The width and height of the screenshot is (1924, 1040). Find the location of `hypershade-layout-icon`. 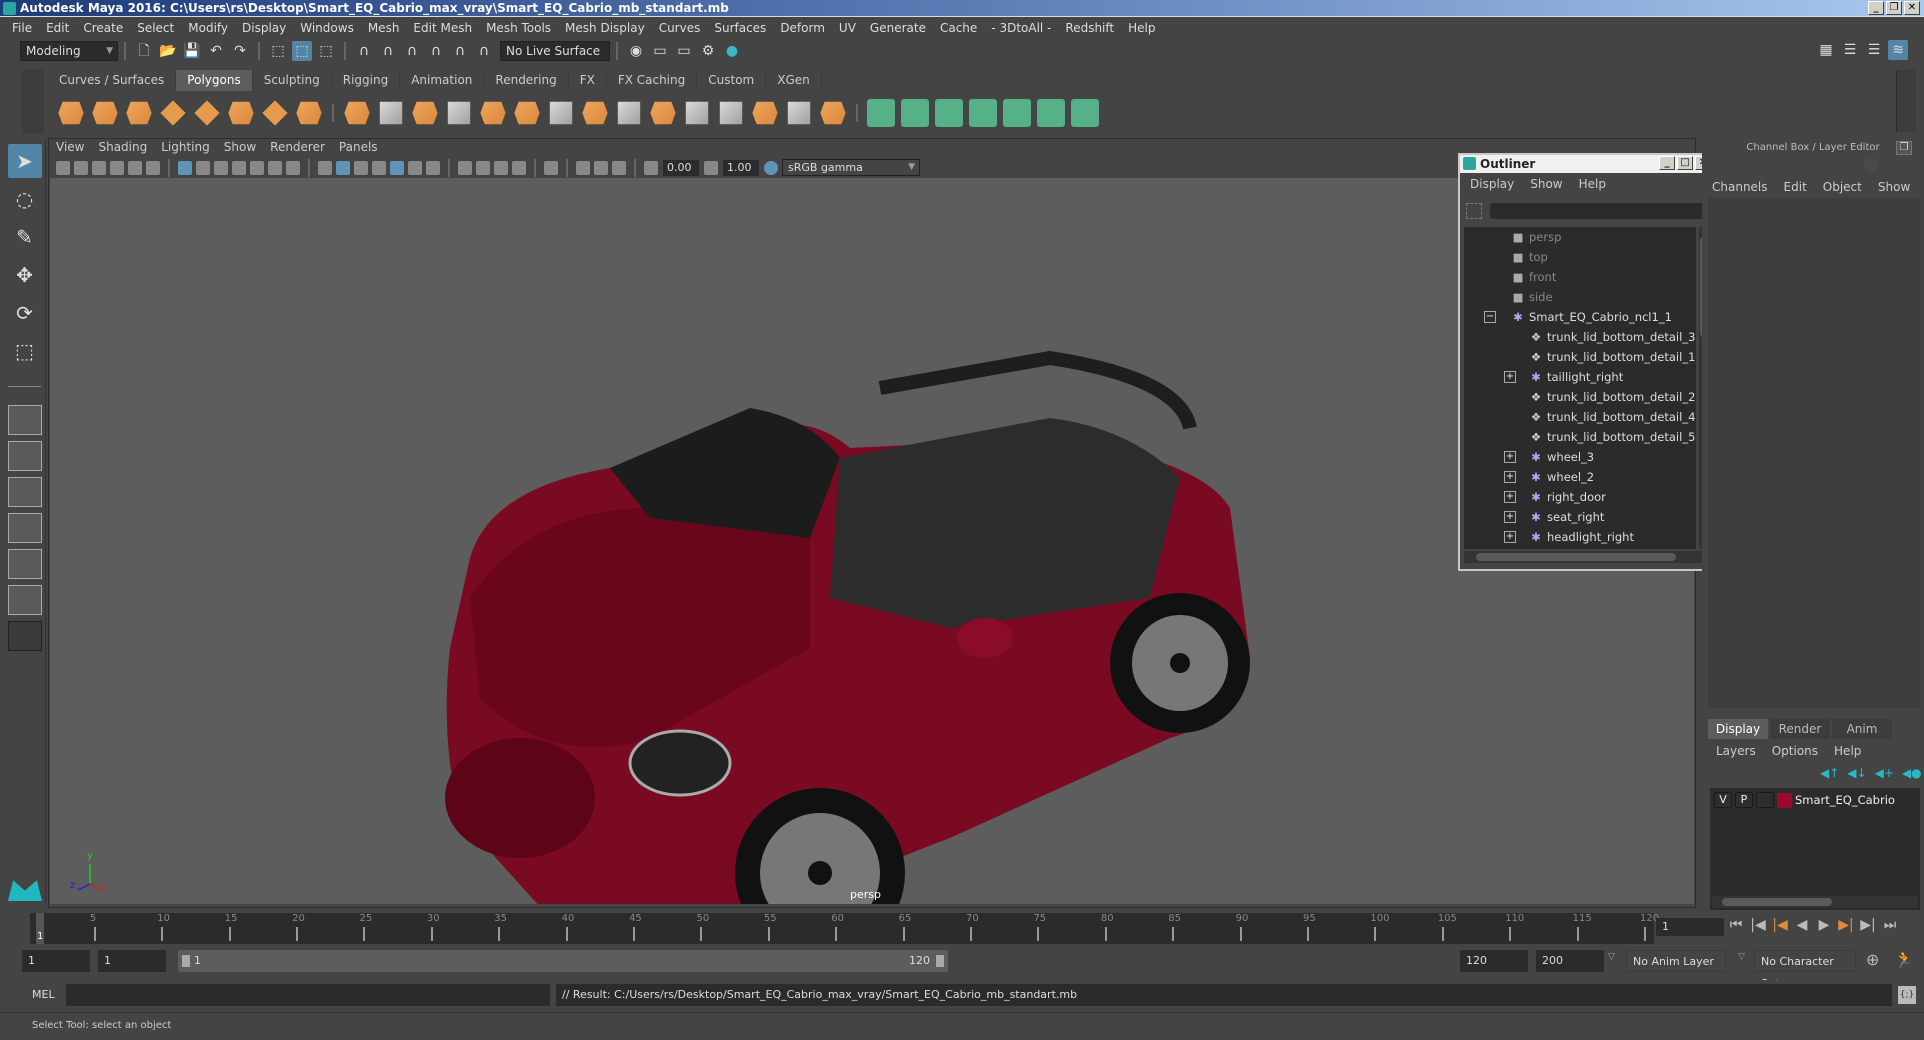

hypershade-layout-icon is located at coordinates (24, 564).